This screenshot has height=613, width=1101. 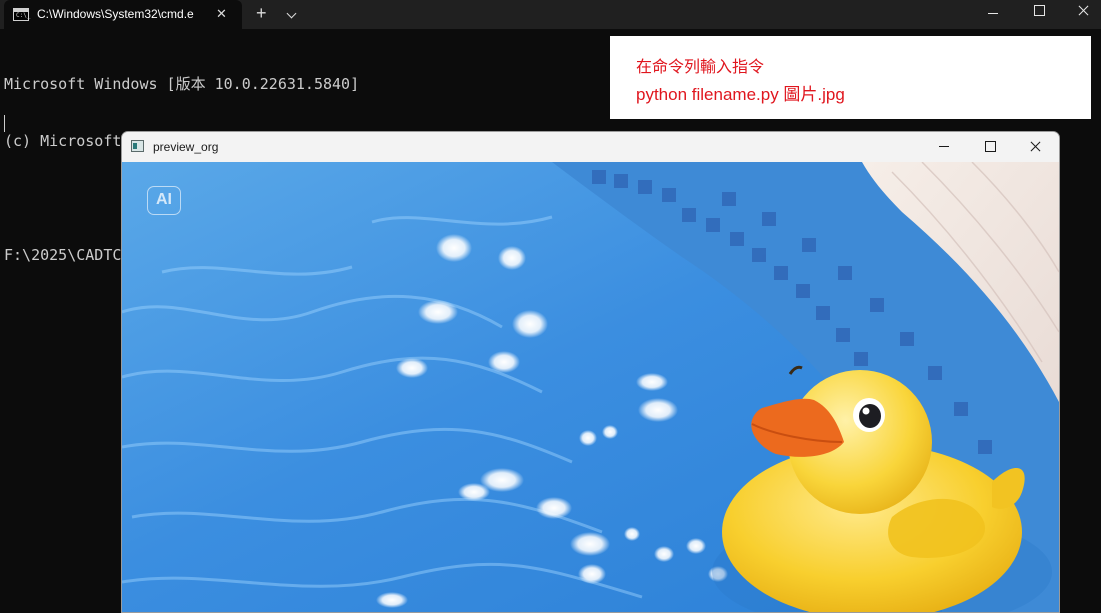 I want to click on maximize-button, so click(x=1039, y=14).